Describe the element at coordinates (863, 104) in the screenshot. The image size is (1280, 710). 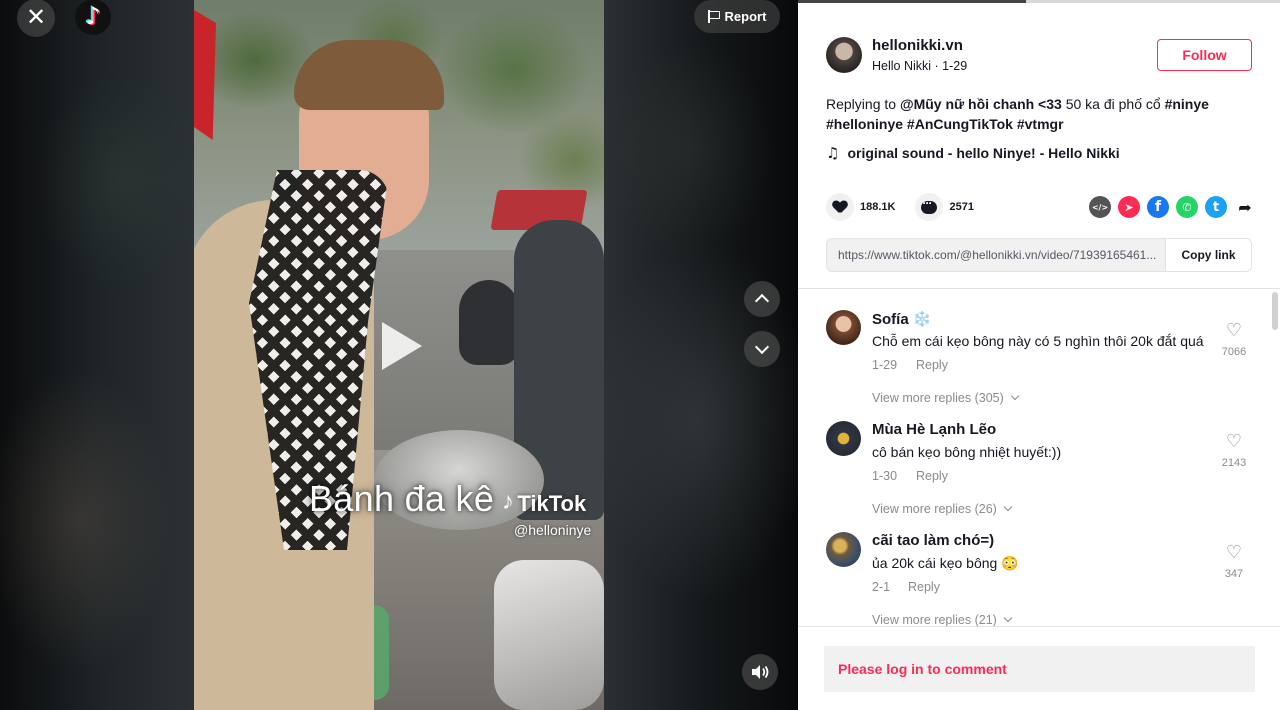
I see `reply-prefix: Replying to` at that location.